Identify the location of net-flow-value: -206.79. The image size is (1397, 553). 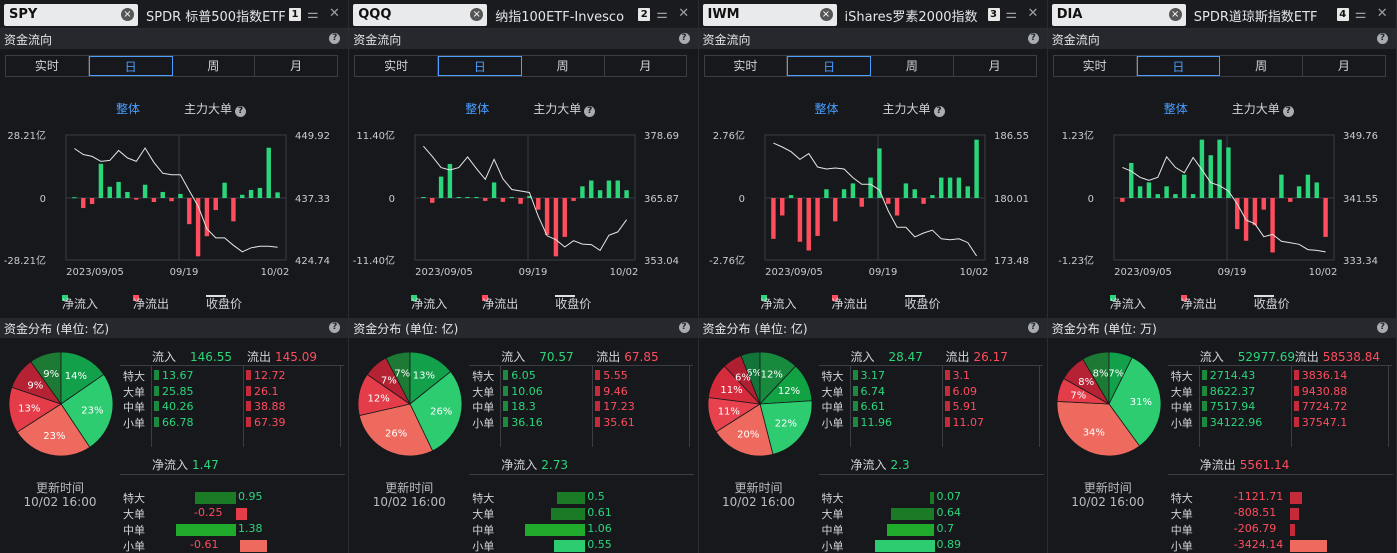
(1255, 528).